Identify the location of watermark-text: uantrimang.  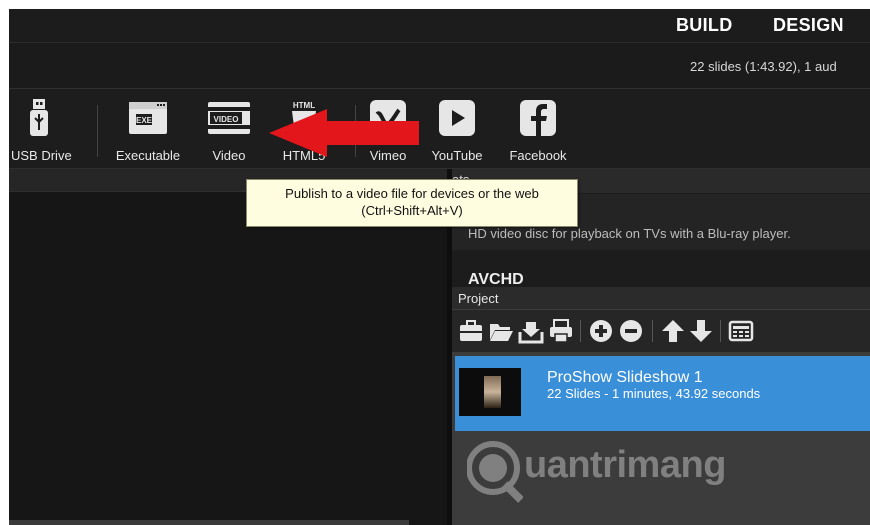
(625, 465).